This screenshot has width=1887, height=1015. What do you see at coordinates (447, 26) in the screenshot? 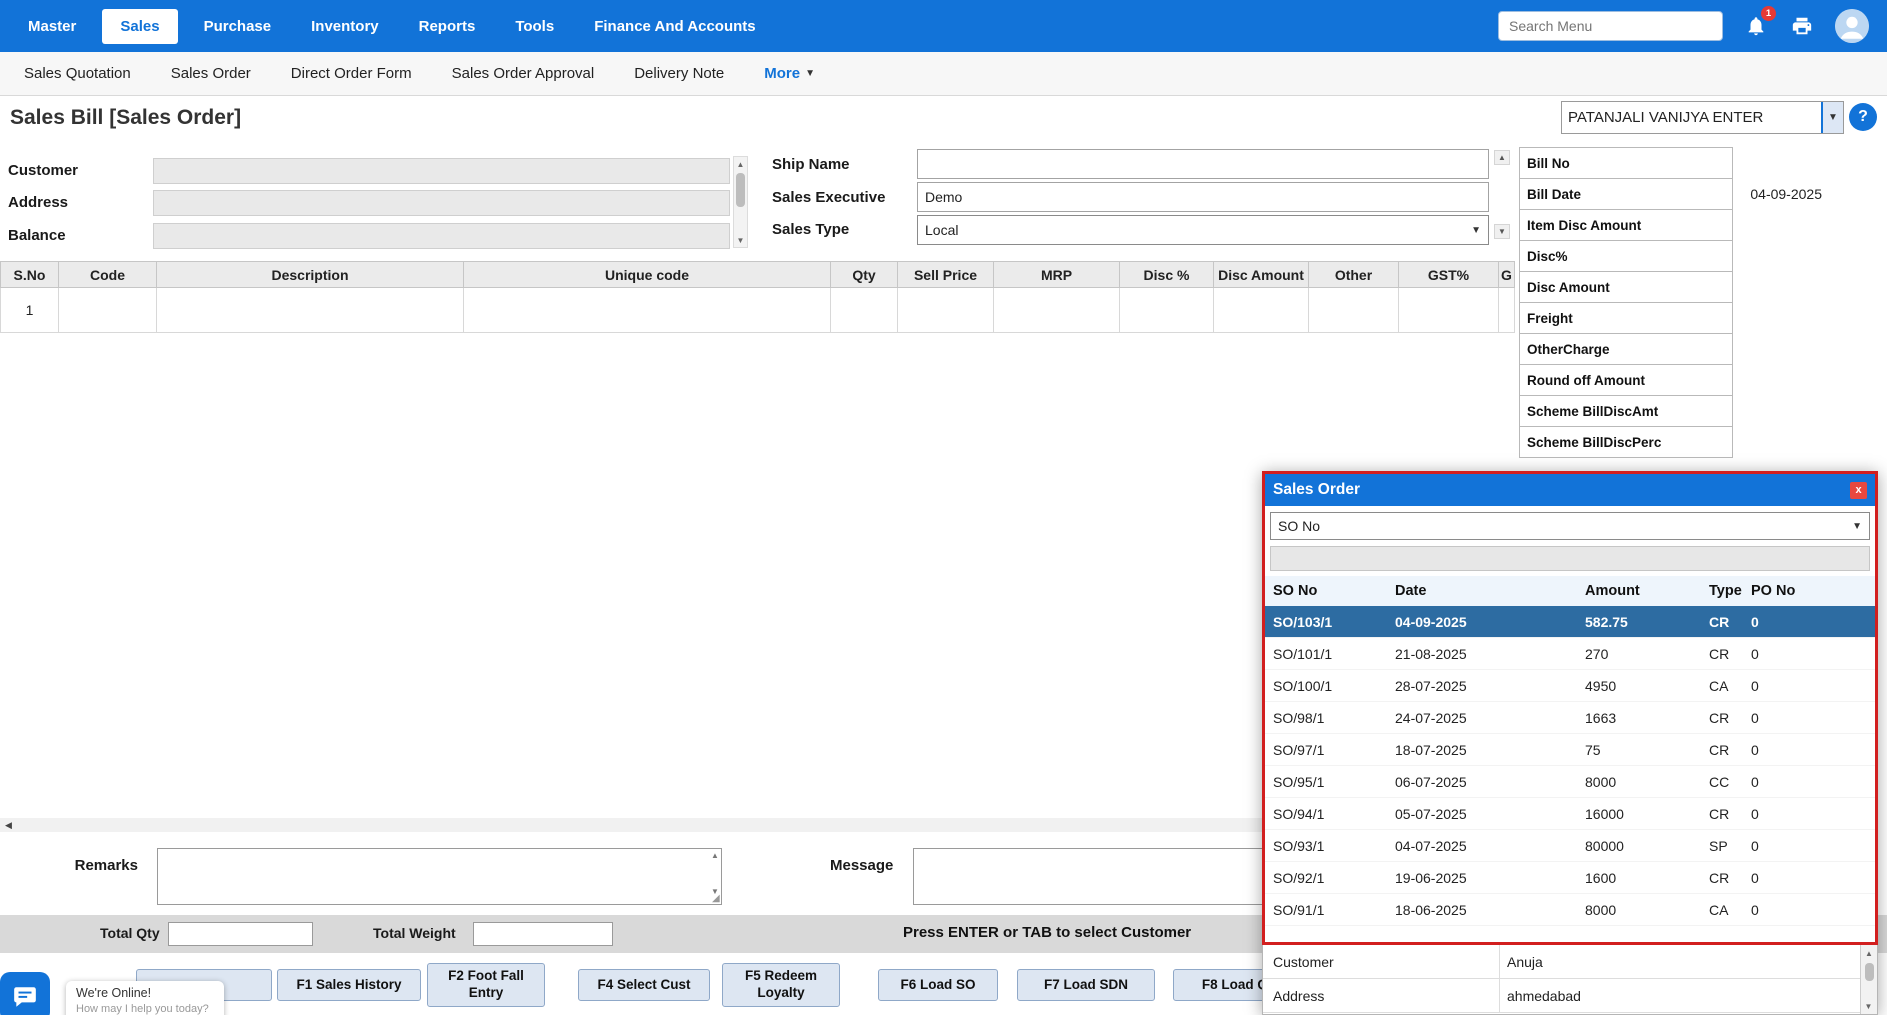
I see `nav-reports: Reports` at bounding box center [447, 26].